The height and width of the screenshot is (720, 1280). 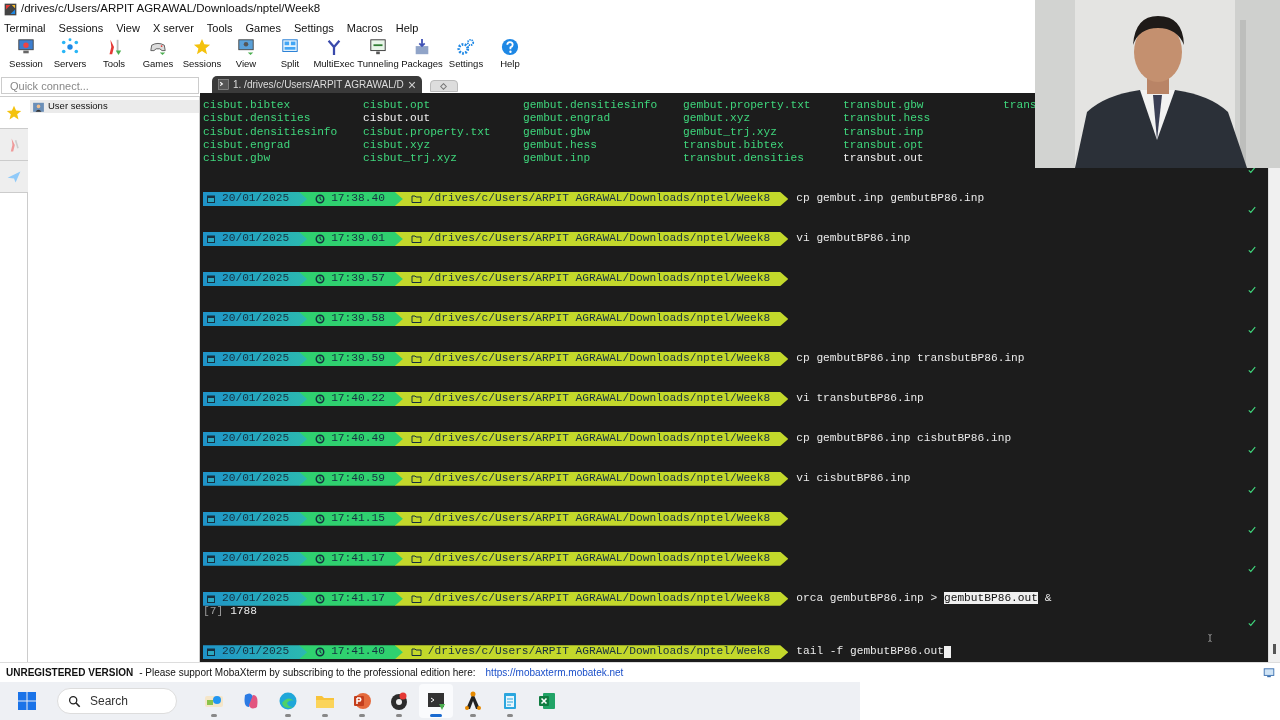 What do you see at coordinates (117, 701) in the screenshot?
I see `search-field: Search` at bounding box center [117, 701].